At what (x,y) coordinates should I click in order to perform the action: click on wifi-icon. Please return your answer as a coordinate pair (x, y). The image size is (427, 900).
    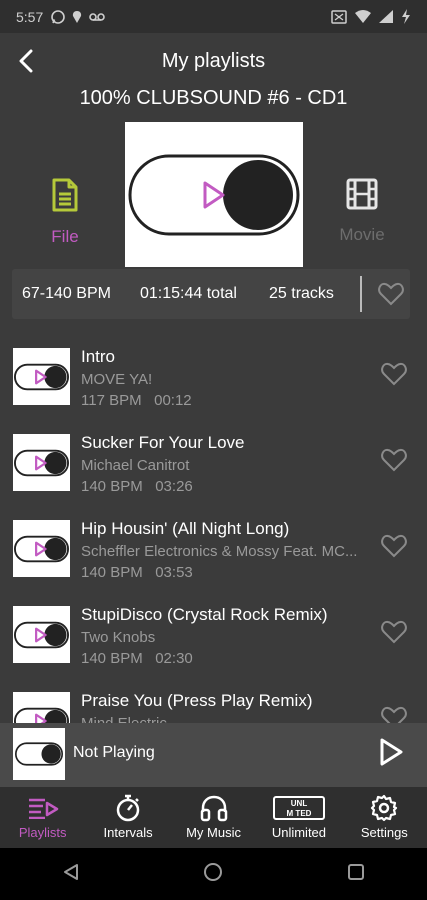
    Looking at the image, I should click on (363, 16).